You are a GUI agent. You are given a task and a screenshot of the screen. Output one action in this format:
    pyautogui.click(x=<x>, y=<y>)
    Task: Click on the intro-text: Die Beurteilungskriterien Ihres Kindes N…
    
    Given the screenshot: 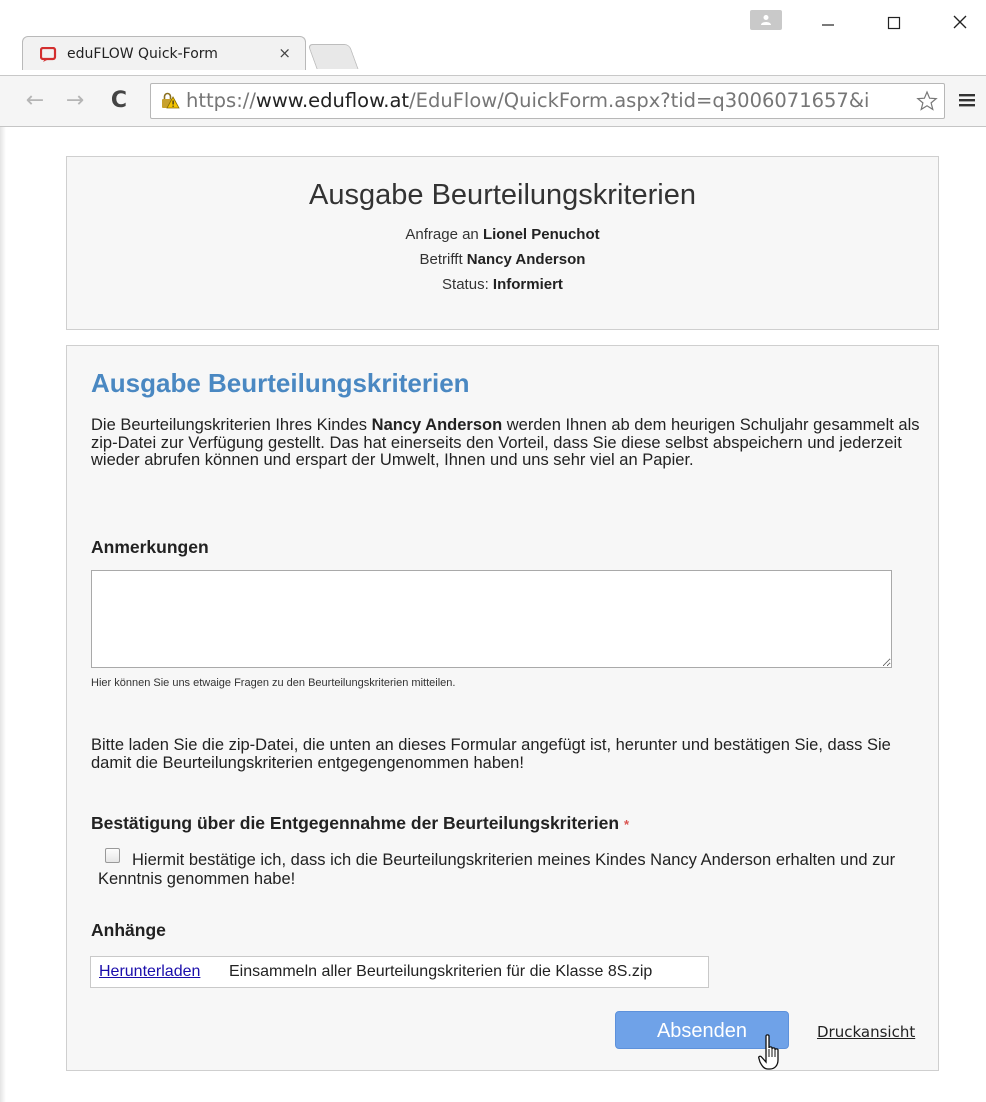 What is the action you would take?
    pyautogui.click(x=506, y=443)
    